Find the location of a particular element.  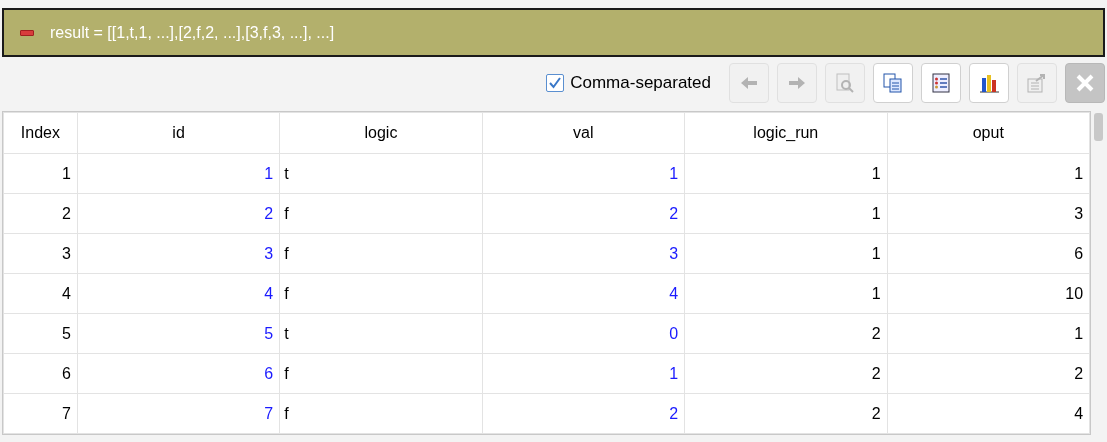

table-cell: 10 is located at coordinates (988, 293).